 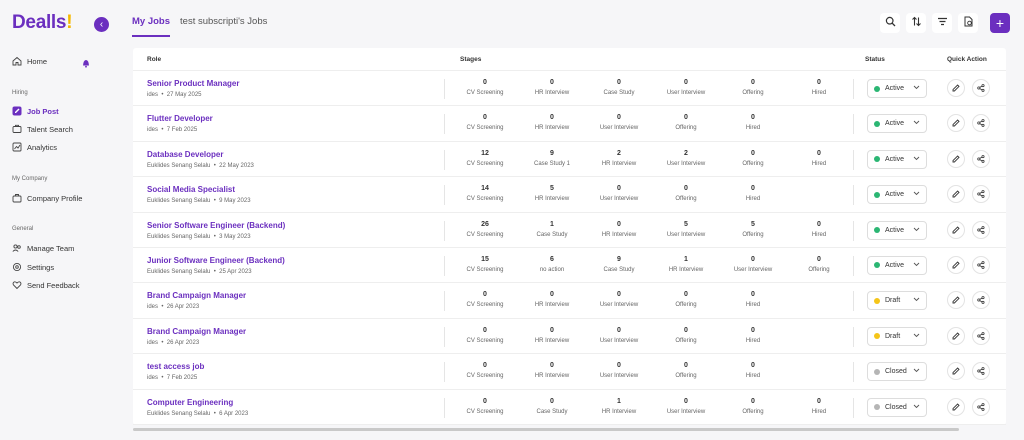 What do you see at coordinates (42, 23) in the screenshot?
I see `dealls-logo: Dealls!` at bounding box center [42, 23].